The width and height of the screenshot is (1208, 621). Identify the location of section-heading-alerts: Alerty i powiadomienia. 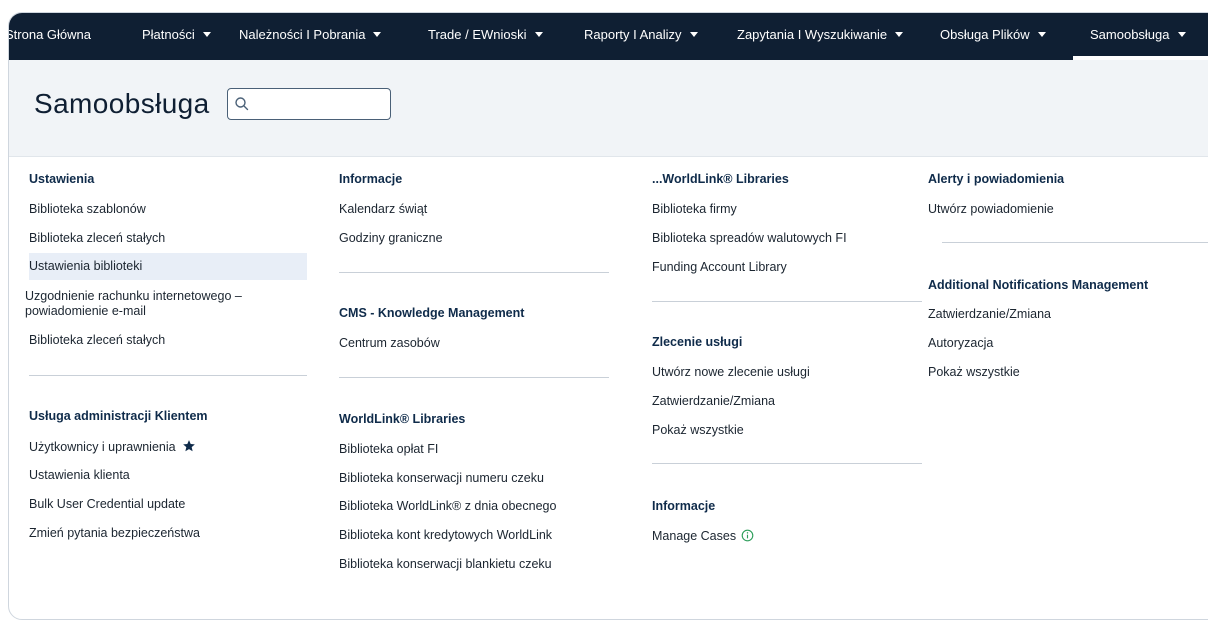
(996, 179).